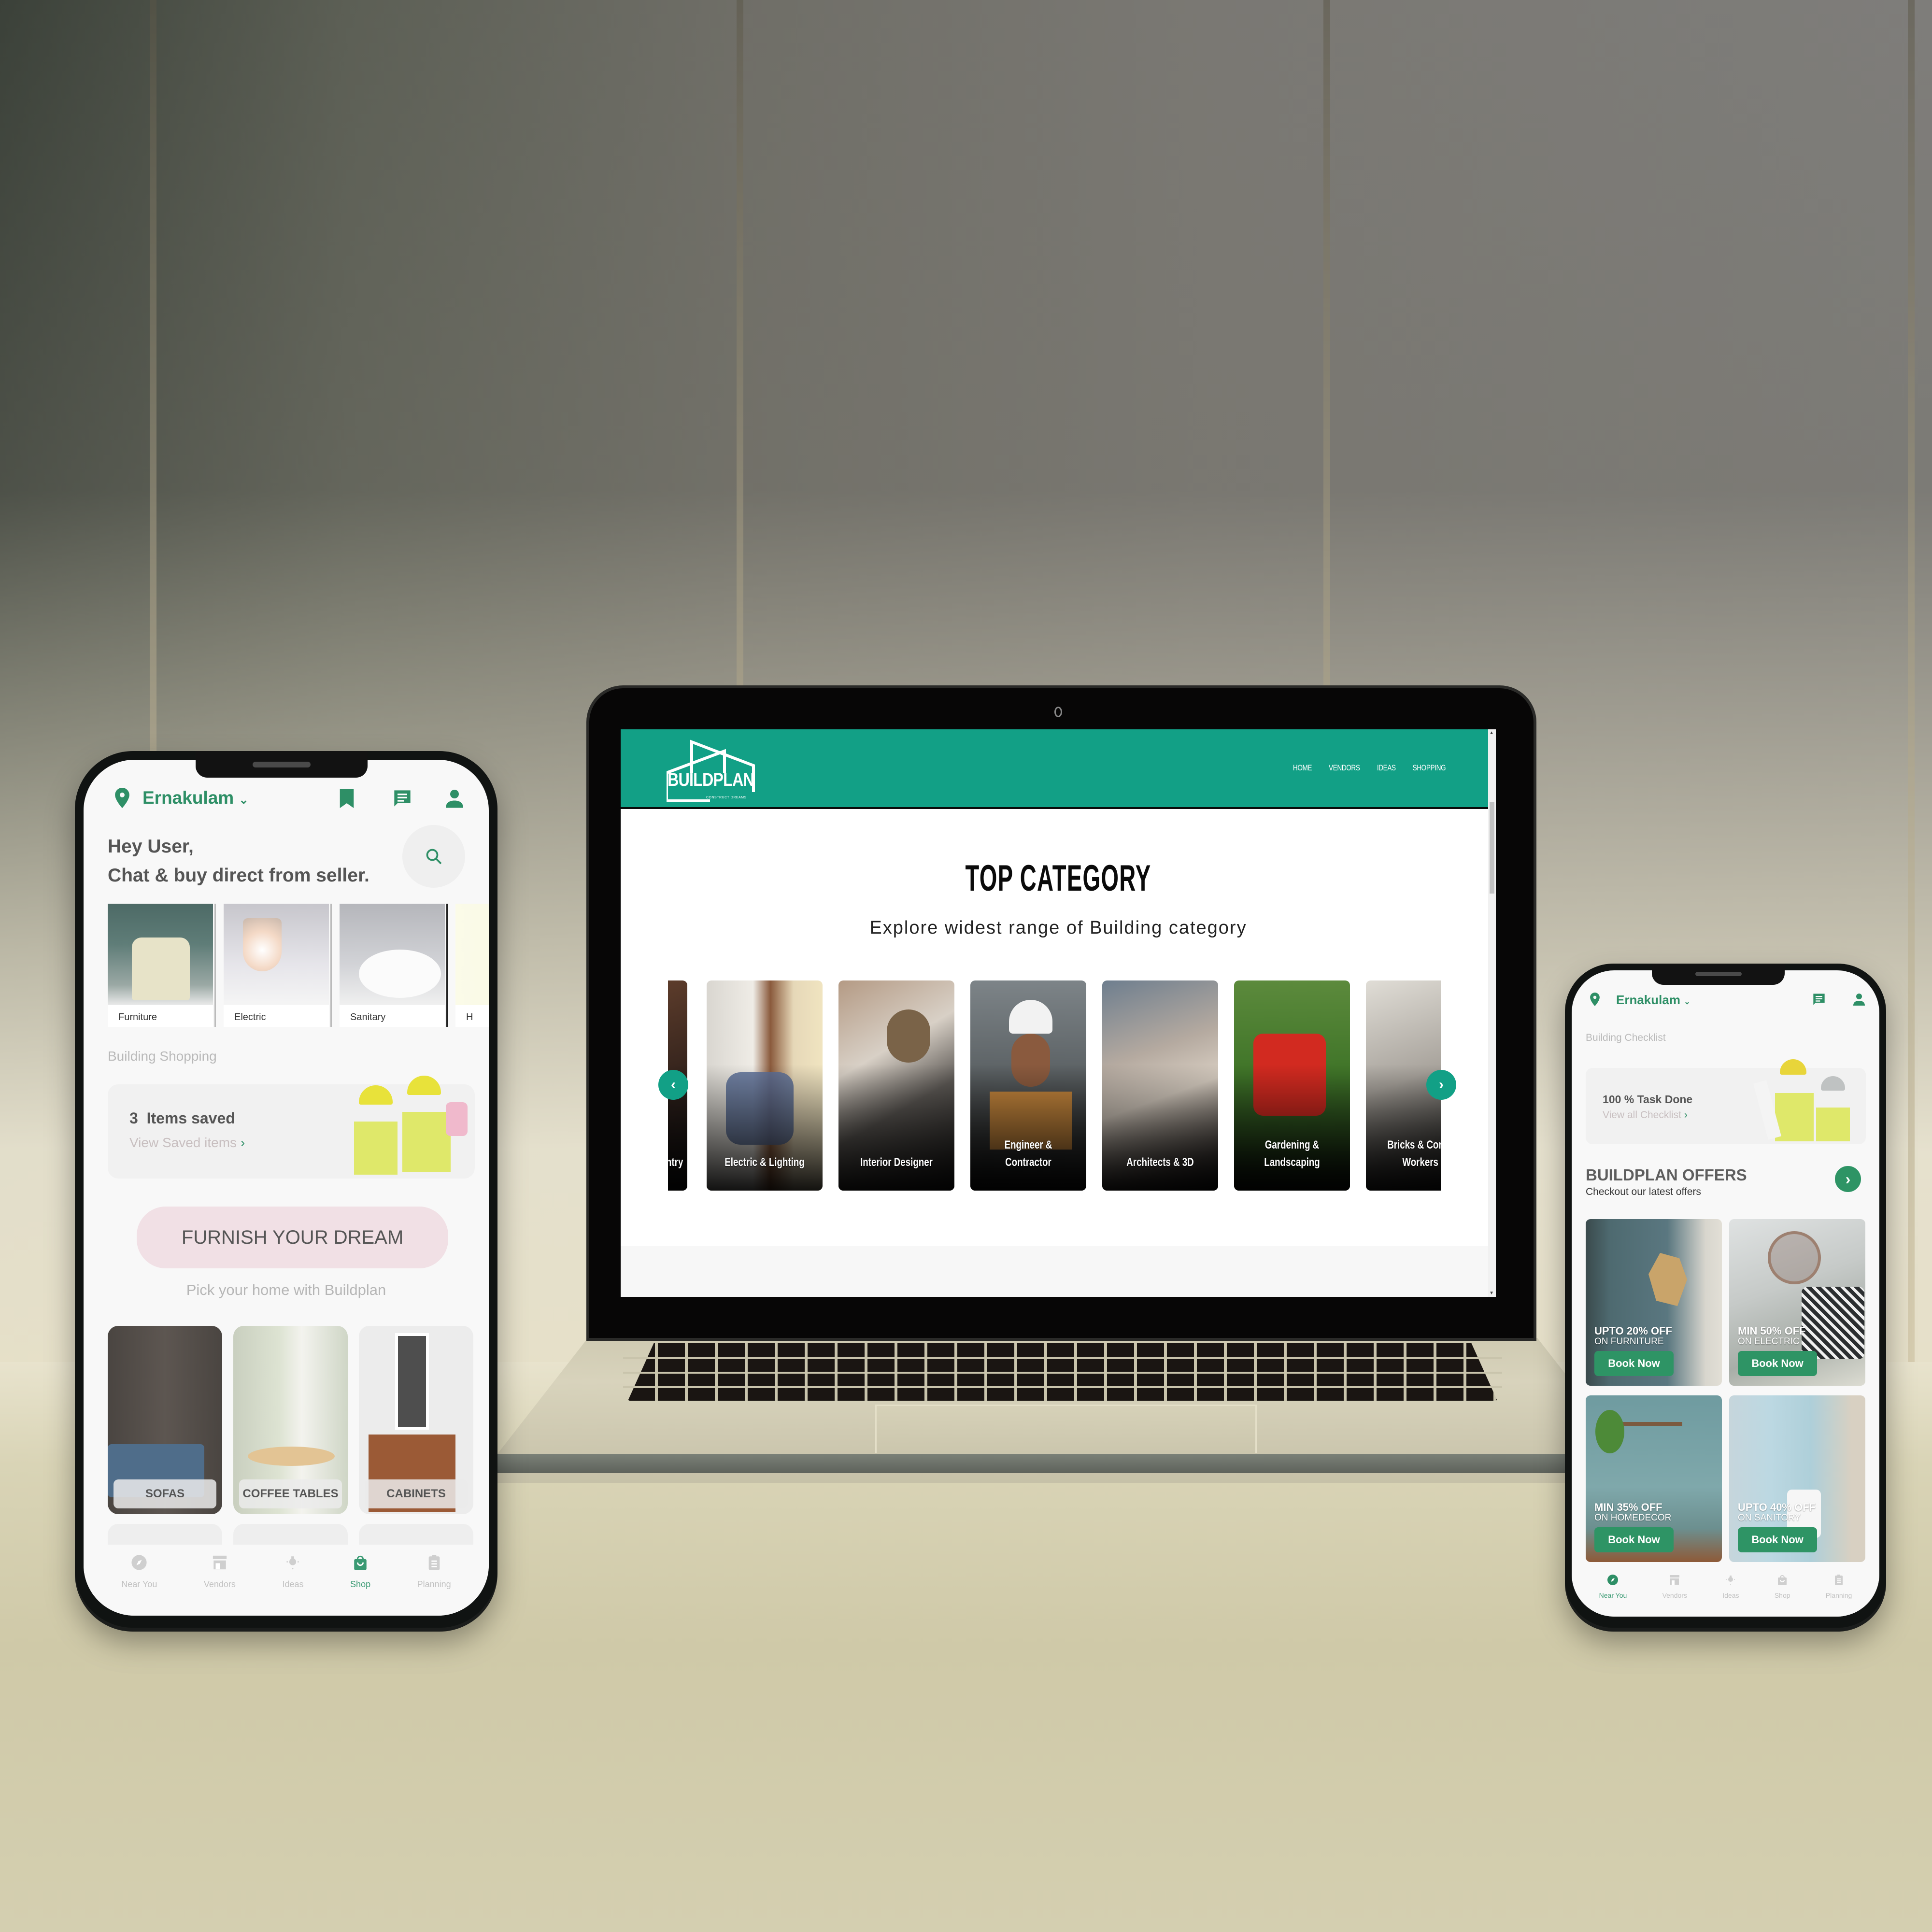  What do you see at coordinates (472, 954) in the screenshot?
I see `category-image` at bounding box center [472, 954].